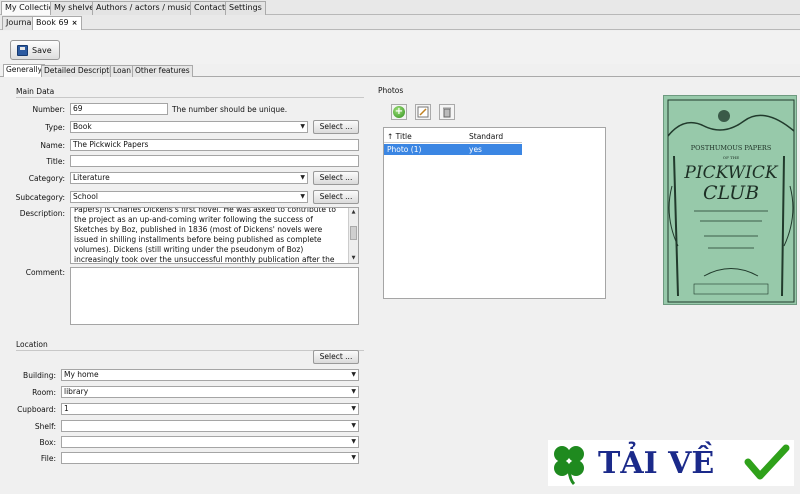  What do you see at coordinates (210, 392) in the screenshot?
I see `room-select: library` at bounding box center [210, 392].